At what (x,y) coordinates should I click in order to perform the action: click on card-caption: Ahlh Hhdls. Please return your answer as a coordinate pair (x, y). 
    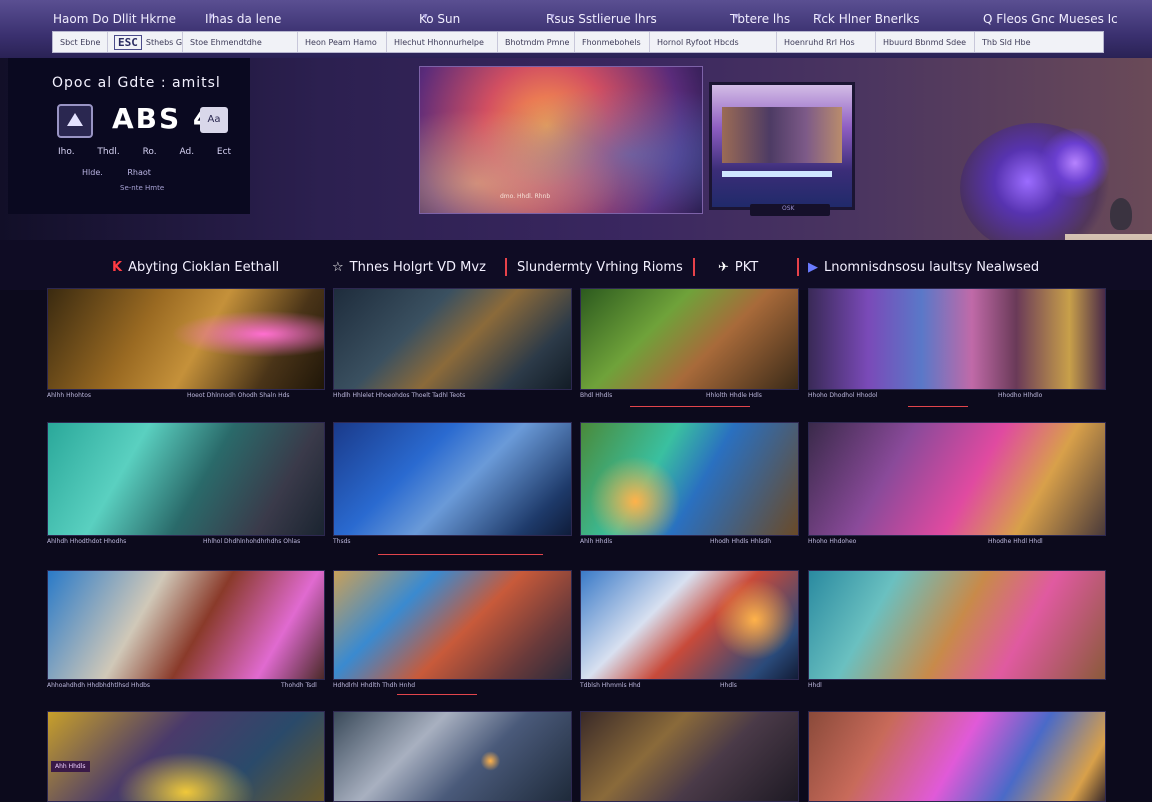
    Looking at the image, I should click on (596, 541).